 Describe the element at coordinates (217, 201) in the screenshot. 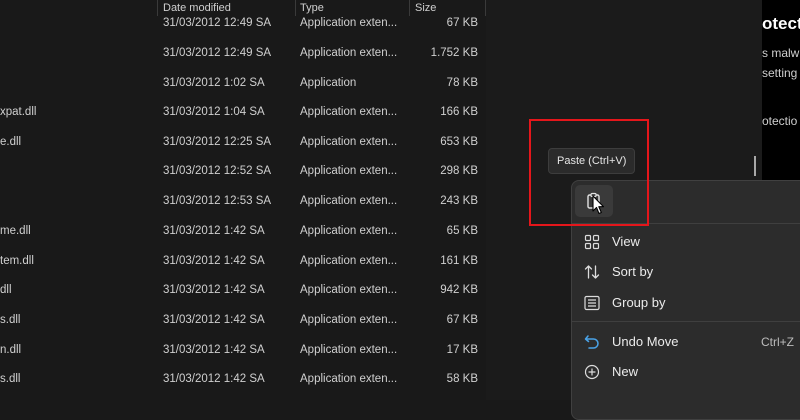

I see `file-date: 31/03/2012 12:53 SA` at that location.